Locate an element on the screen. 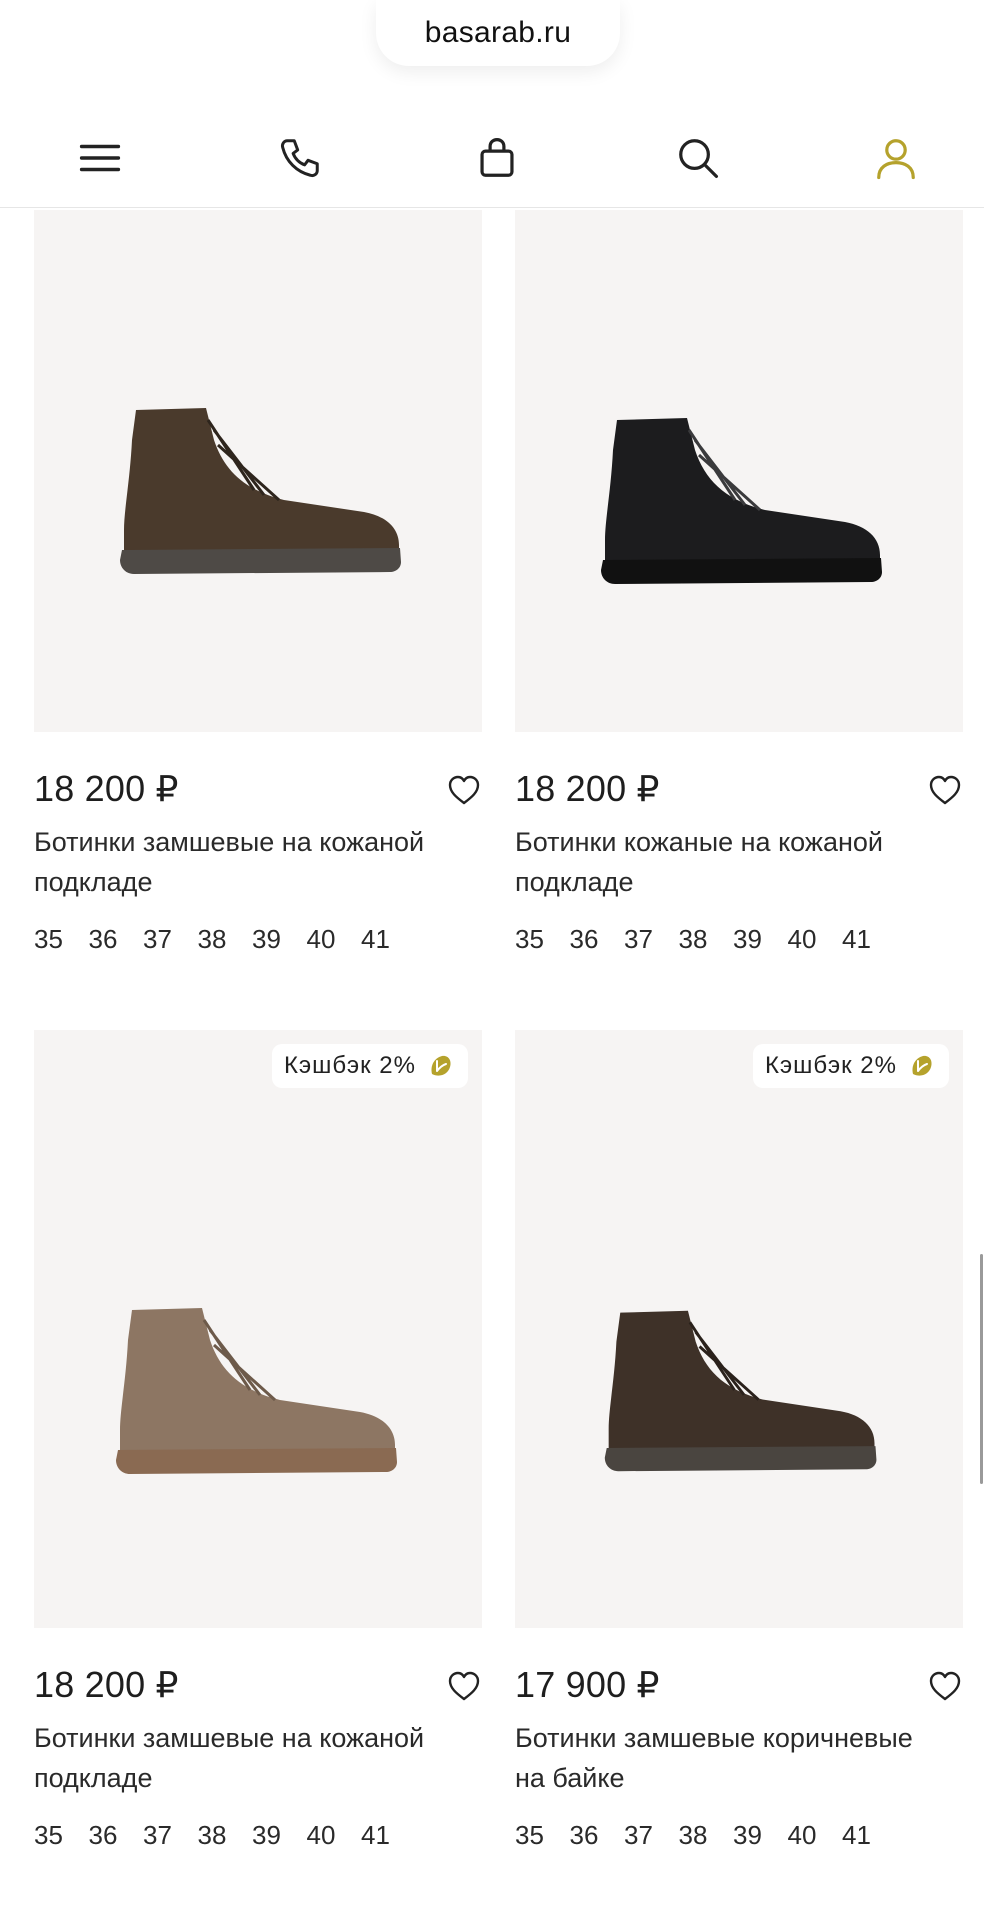  phone-button is located at coordinates (300, 158).